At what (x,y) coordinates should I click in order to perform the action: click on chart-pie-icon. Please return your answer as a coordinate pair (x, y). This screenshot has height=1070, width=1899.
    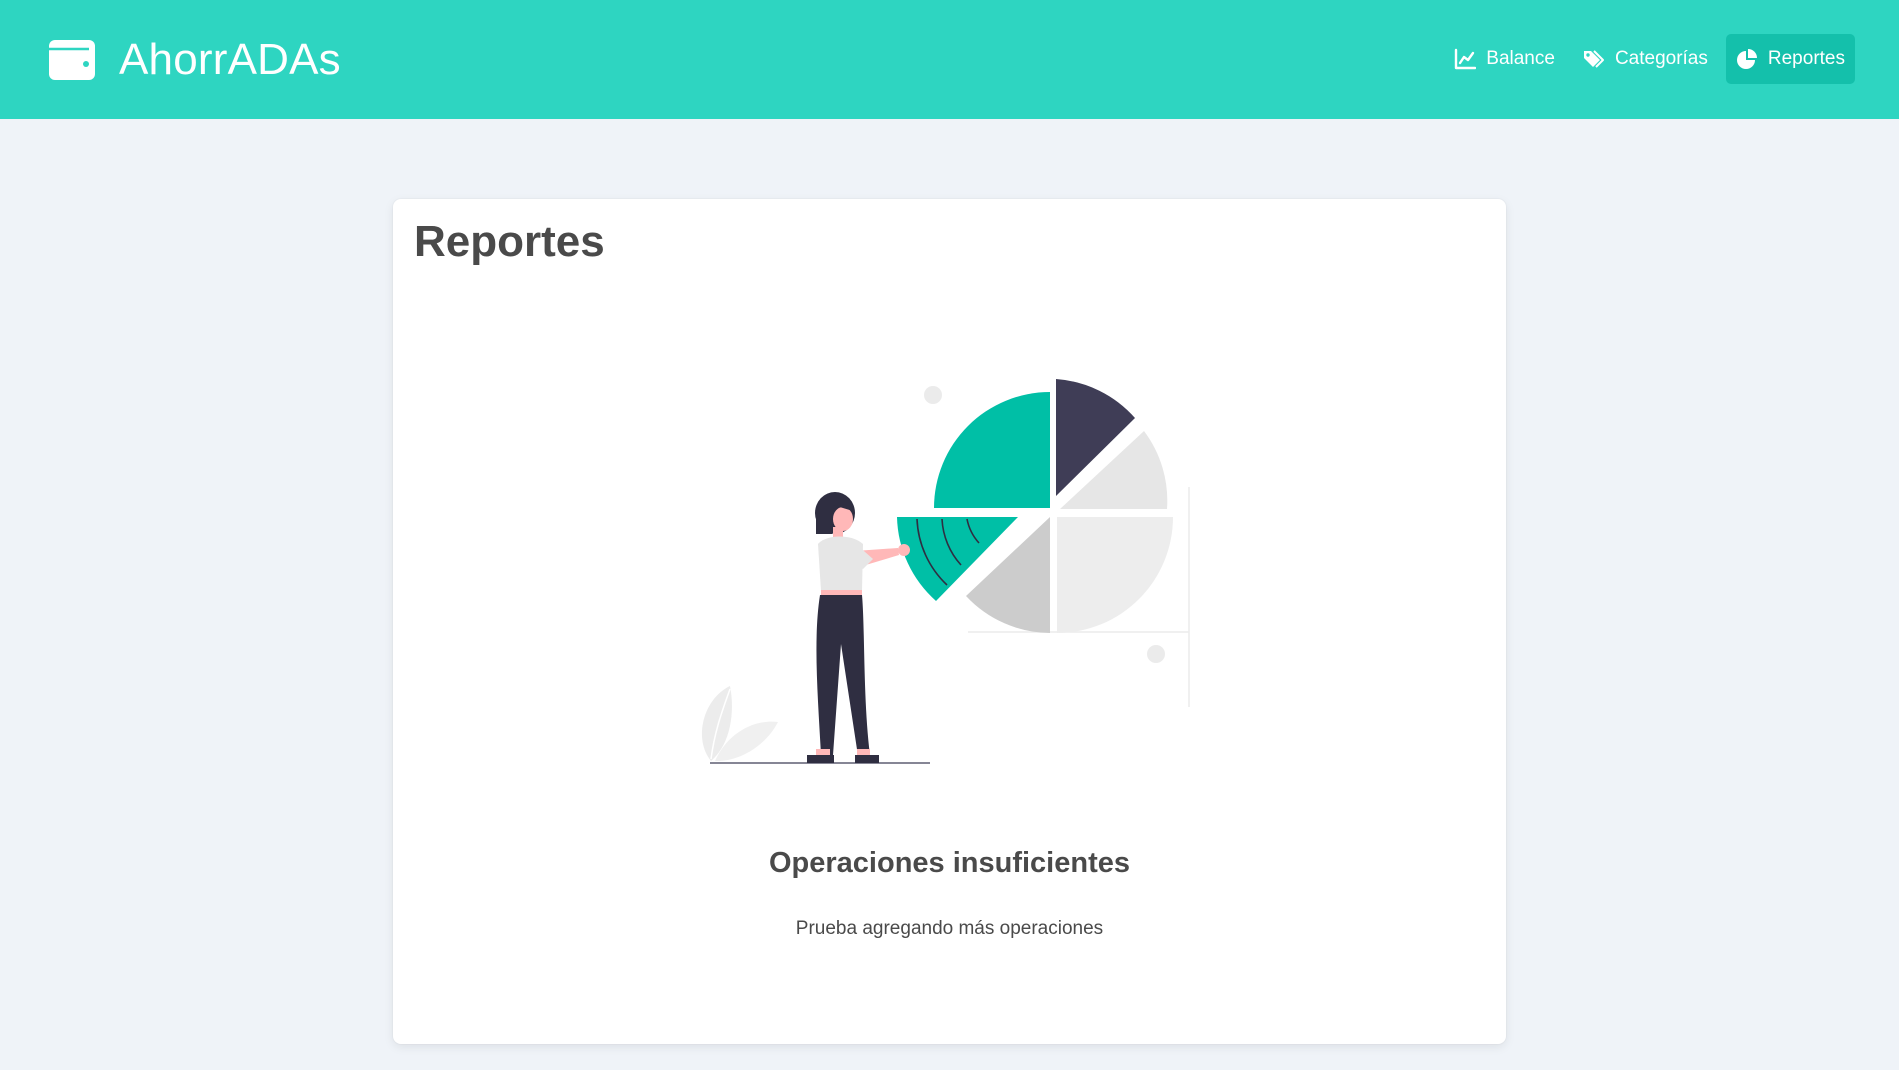
    Looking at the image, I should click on (1747, 59).